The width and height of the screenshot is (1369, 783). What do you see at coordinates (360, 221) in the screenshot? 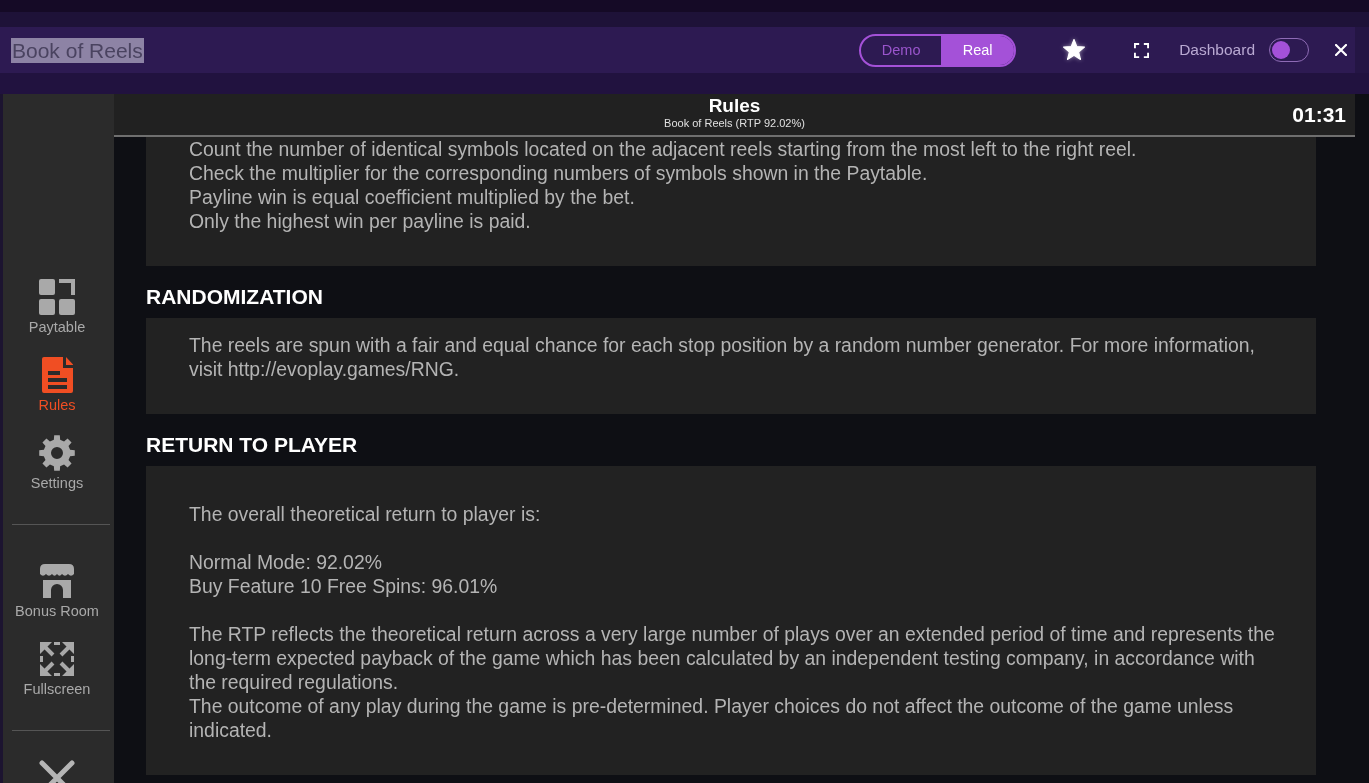
I see `rules-text: Only the highest win per payline is paid.` at bounding box center [360, 221].